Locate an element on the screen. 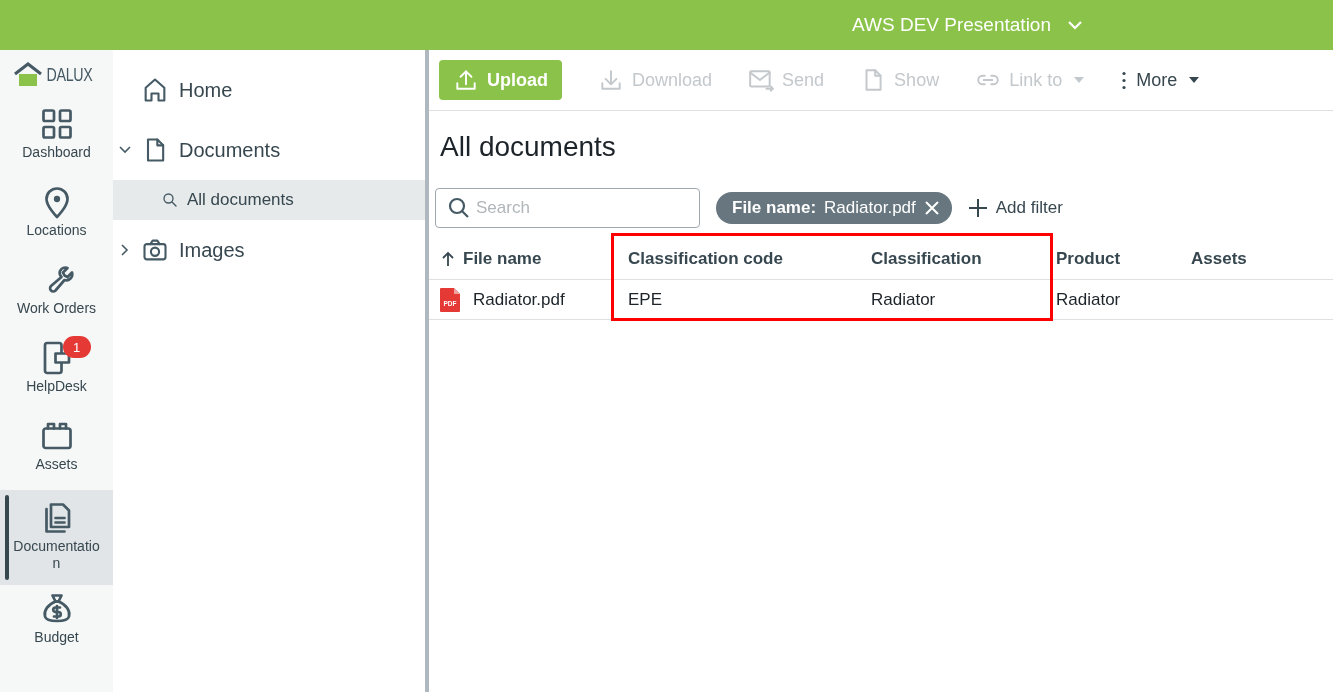  filter-chip: File name: Radiator.pdf is located at coordinates (834, 208).